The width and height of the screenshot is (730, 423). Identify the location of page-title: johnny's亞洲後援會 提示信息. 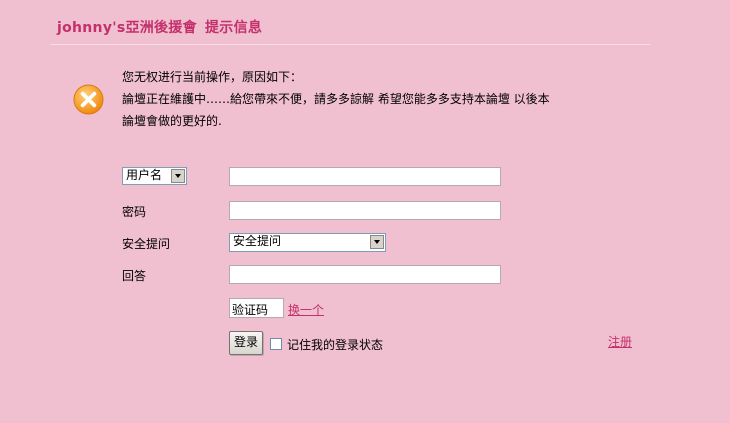
(159, 27).